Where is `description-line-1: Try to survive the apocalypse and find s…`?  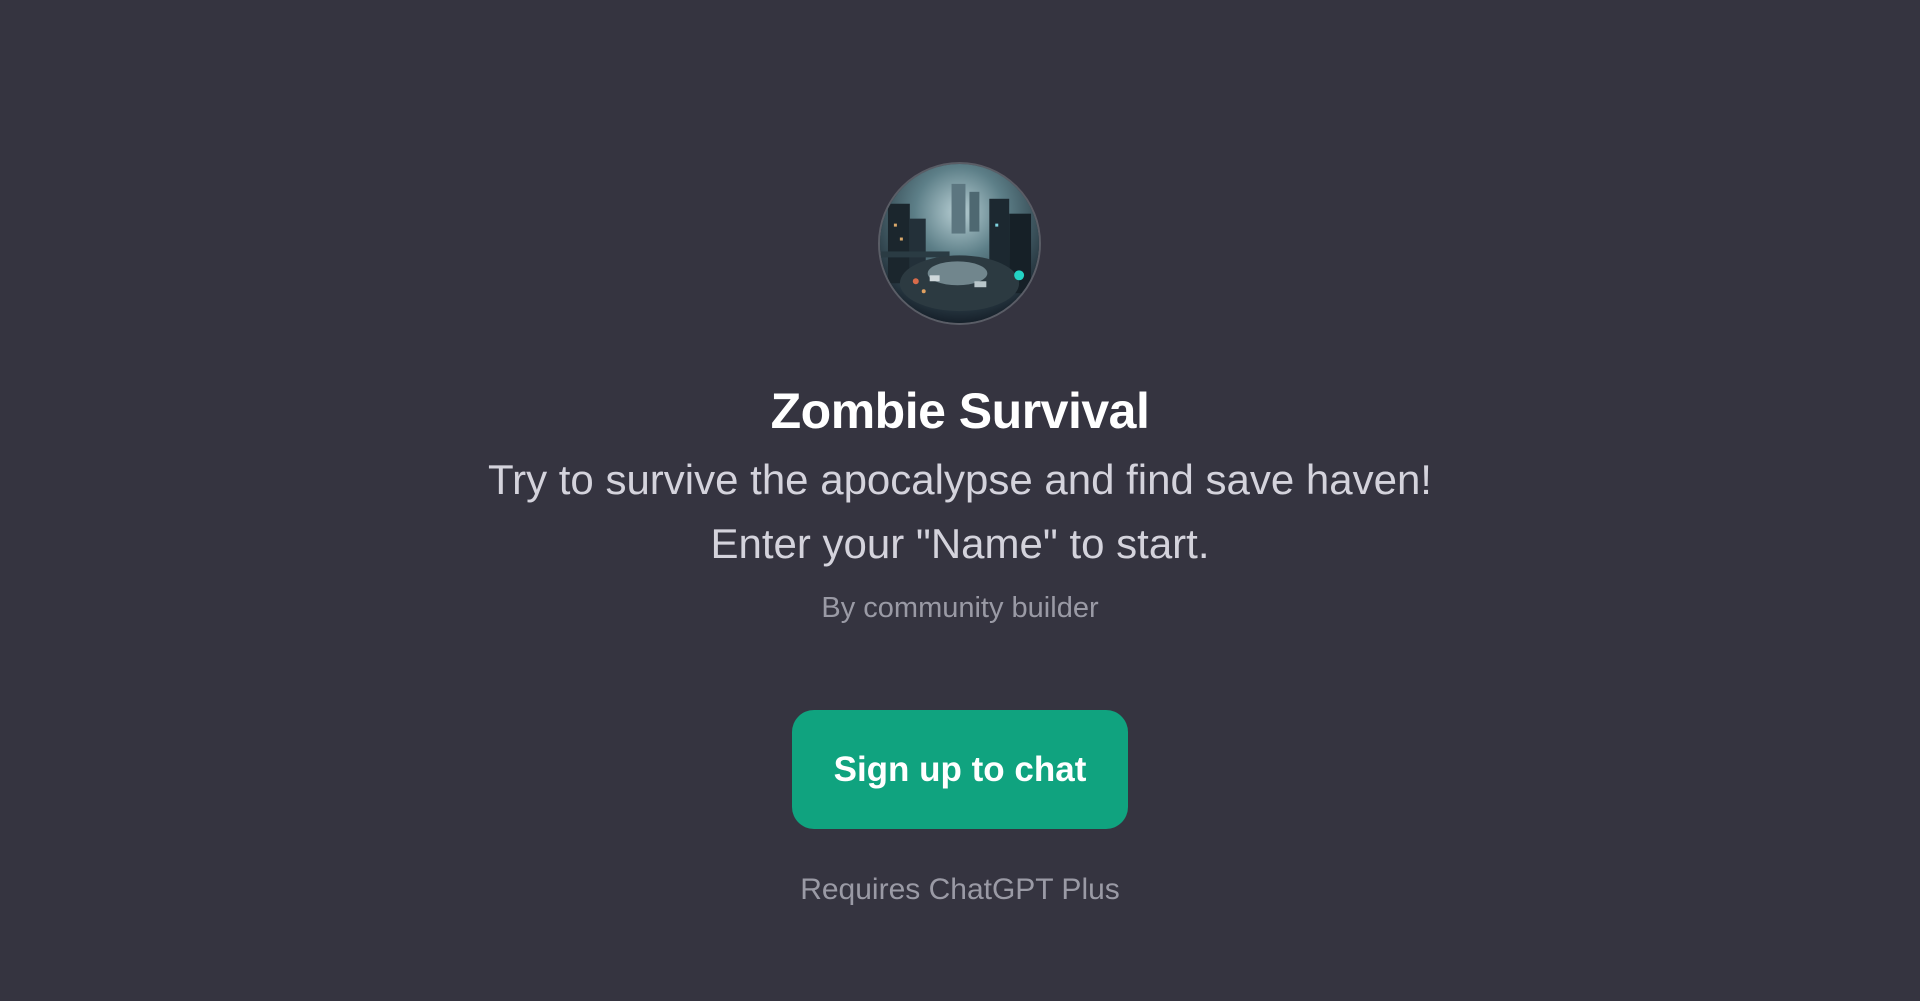 description-line-1: Try to survive the apocalypse and find s… is located at coordinates (960, 479).